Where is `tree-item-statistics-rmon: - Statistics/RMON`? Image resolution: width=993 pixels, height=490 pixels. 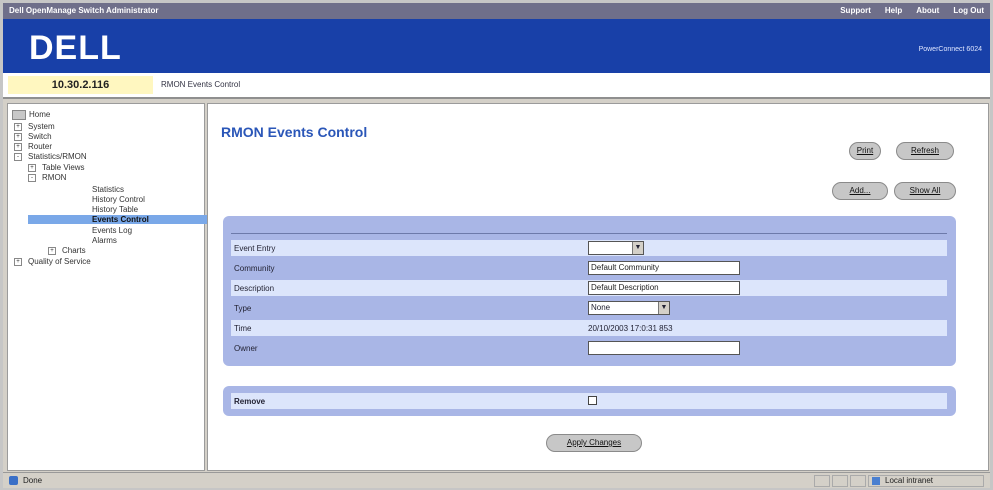
tree-item-statistics-rmon: - Statistics/RMON is located at coordinates (50, 156).